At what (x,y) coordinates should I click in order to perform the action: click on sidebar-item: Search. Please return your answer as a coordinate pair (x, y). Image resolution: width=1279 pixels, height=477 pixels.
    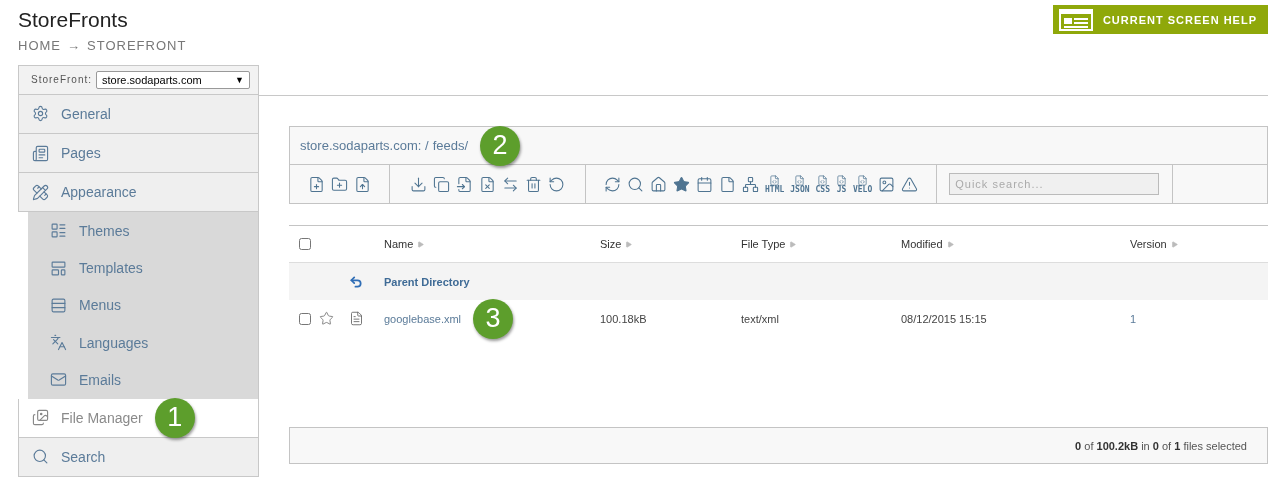
    Looking at the image, I should click on (138, 457).